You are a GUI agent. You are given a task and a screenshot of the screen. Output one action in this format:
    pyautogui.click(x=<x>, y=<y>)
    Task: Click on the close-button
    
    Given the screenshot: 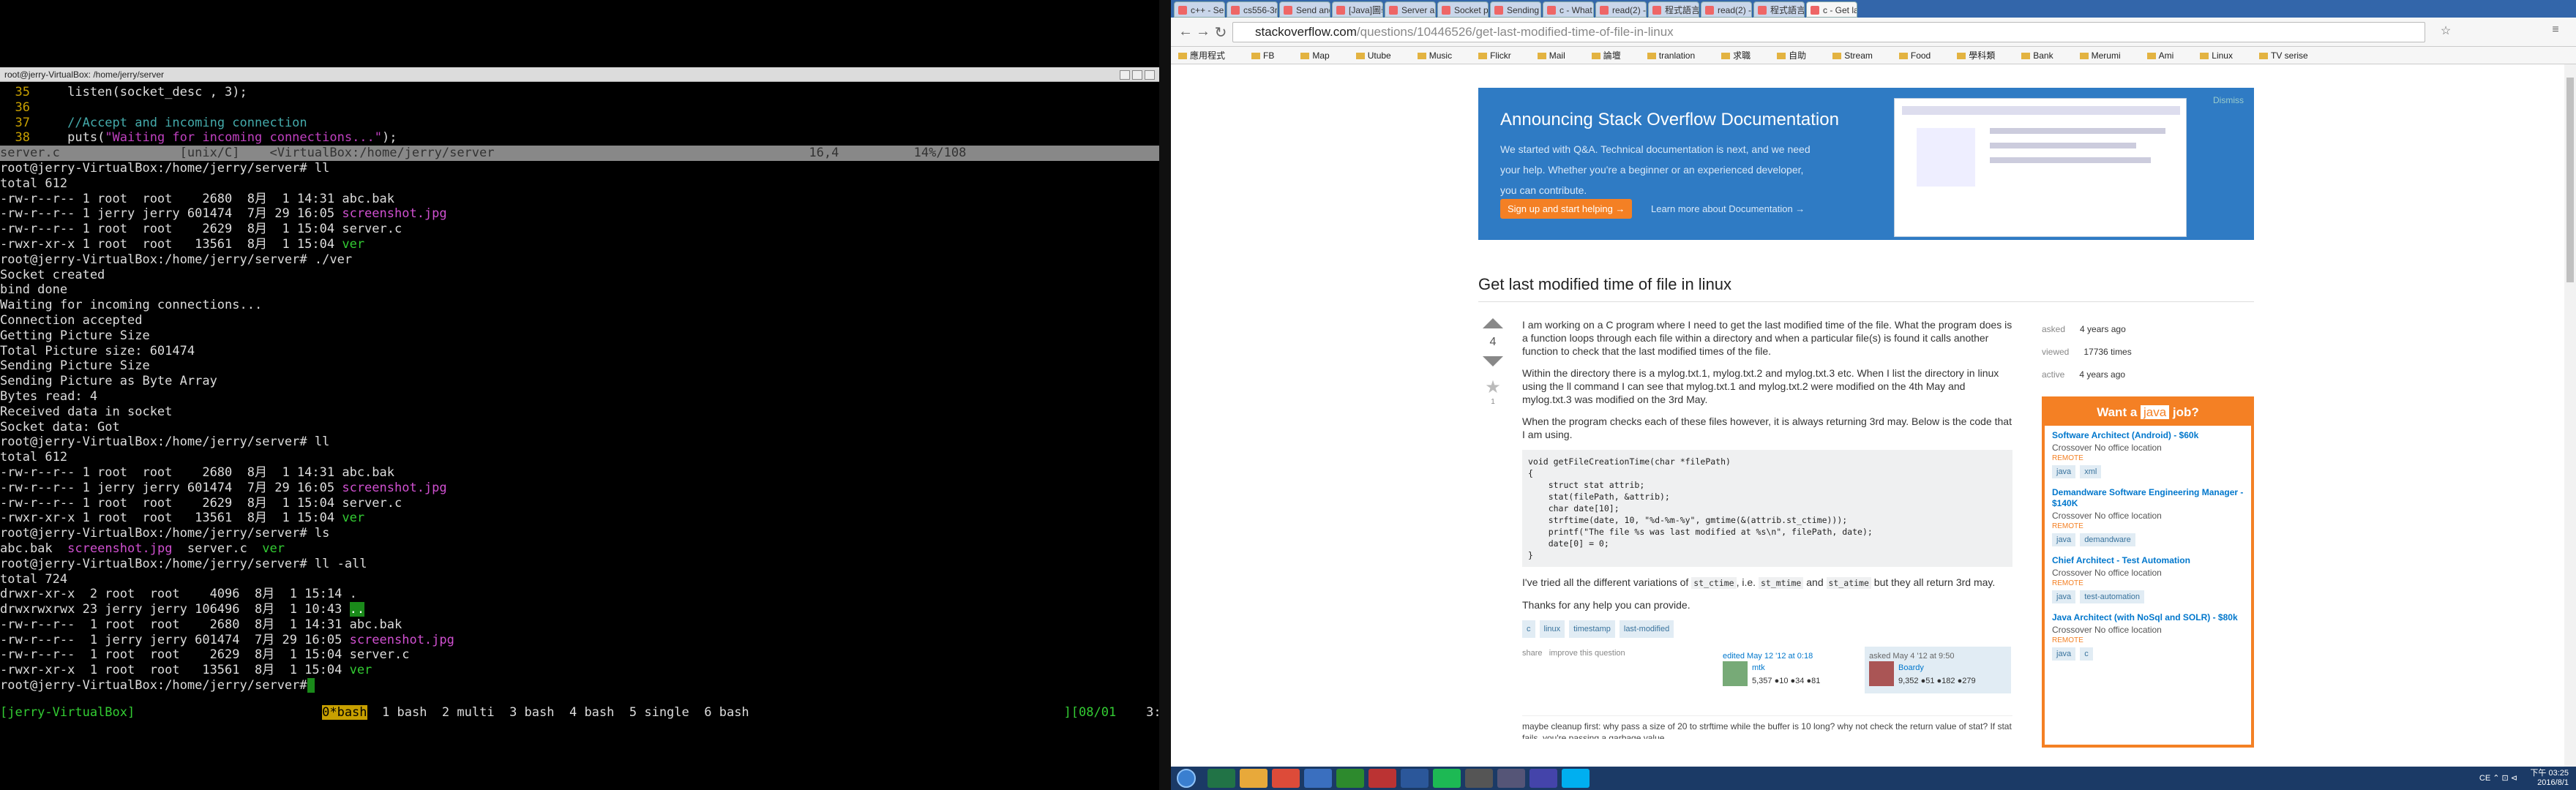 What is the action you would take?
    pyautogui.click(x=1150, y=75)
    